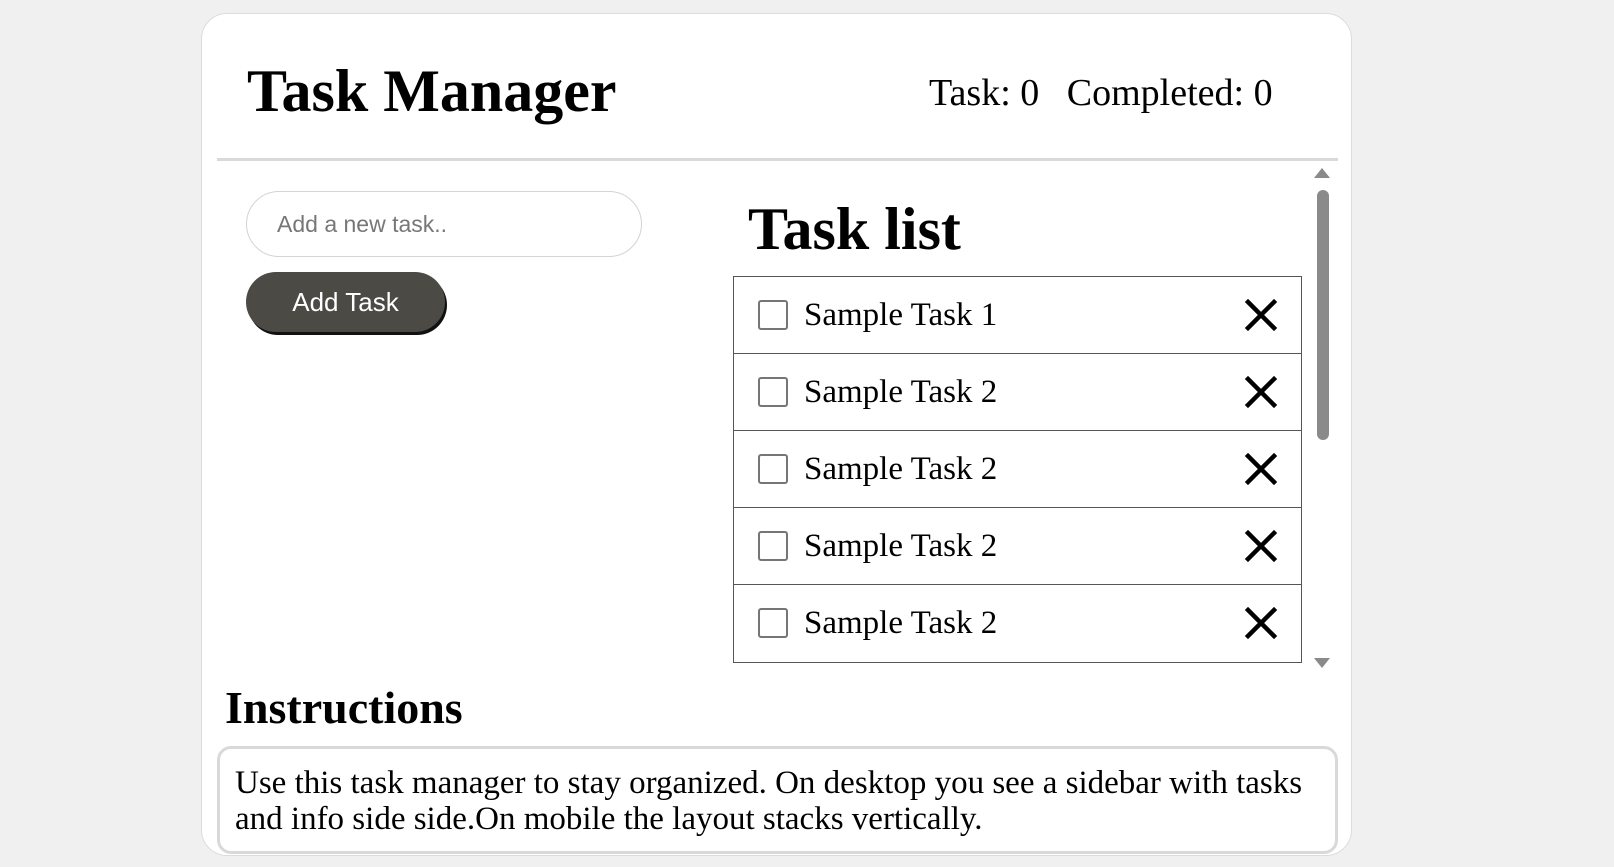 The height and width of the screenshot is (867, 1614). I want to click on new-task-input, so click(444, 224).